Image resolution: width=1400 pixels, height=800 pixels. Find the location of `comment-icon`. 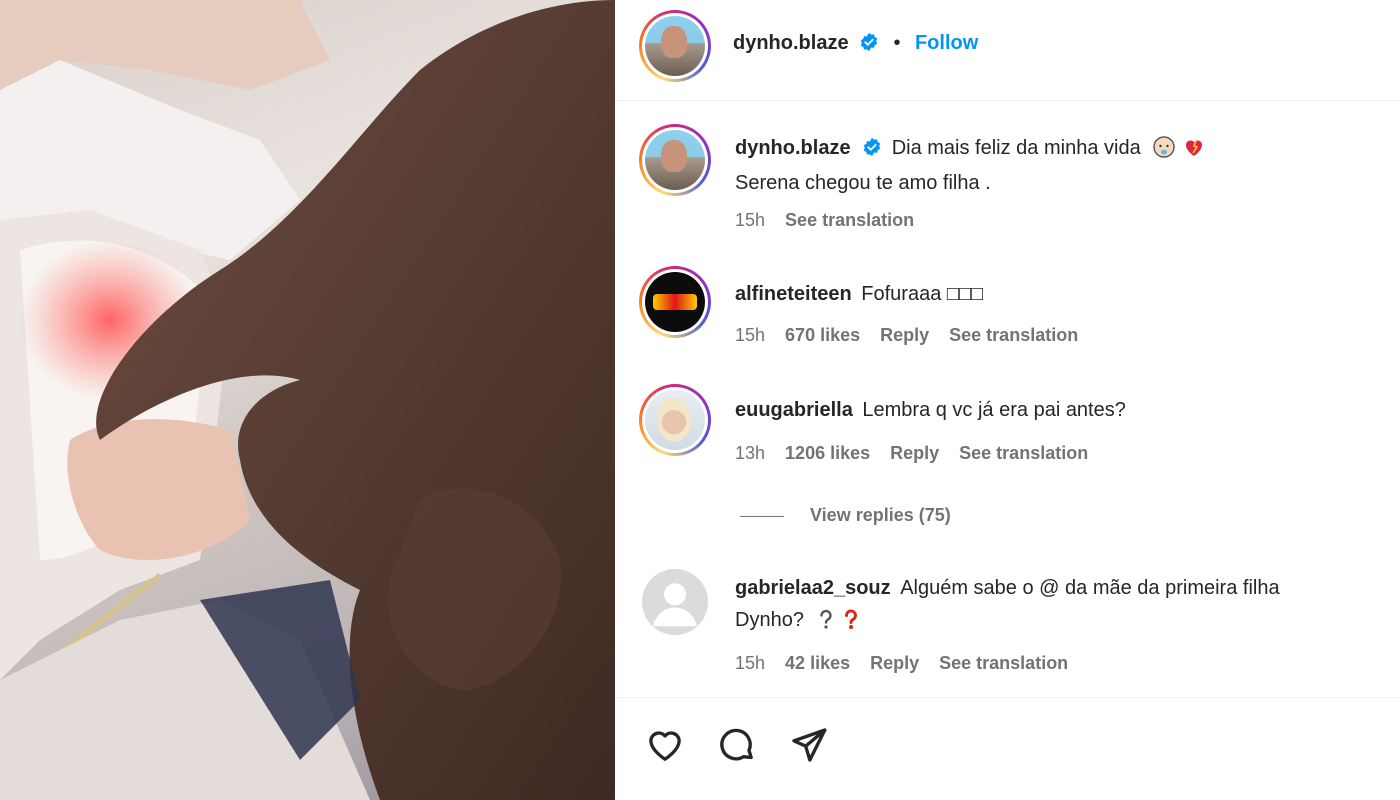

comment-icon is located at coordinates (737, 745).